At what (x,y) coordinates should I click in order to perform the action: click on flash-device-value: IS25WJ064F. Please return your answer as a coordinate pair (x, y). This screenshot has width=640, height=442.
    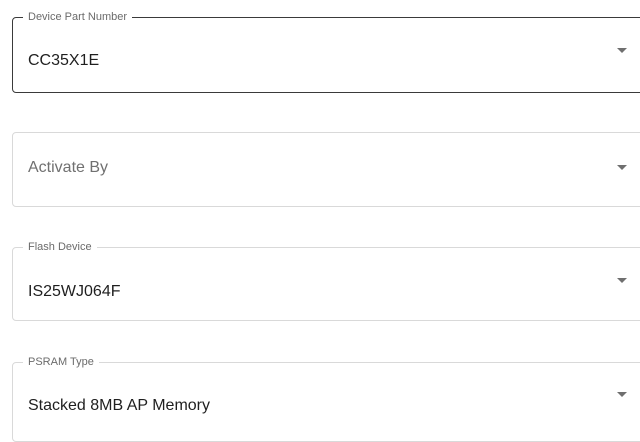
    Looking at the image, I should click on (74, 291).